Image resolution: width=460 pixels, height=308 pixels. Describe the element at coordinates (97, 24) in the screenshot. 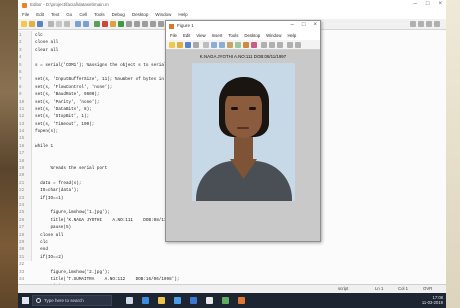

I see `find-icon` at that location.